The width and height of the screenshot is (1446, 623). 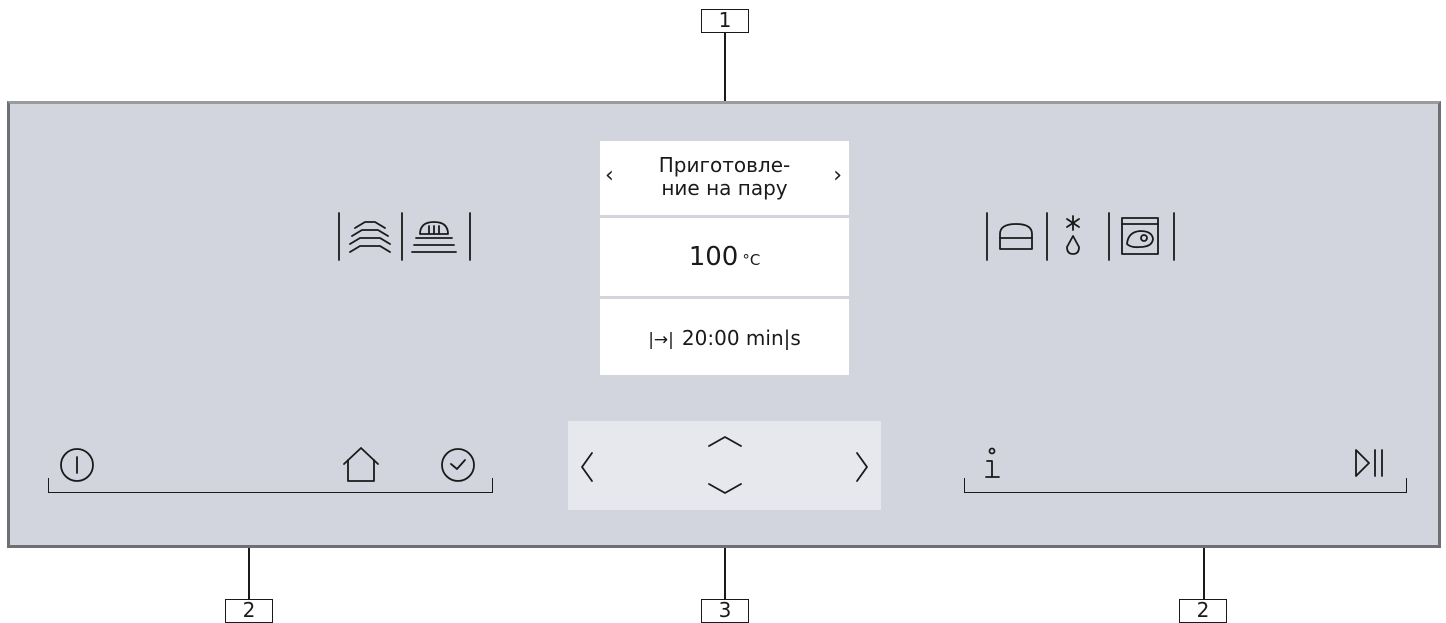 I want to click on sensor-bracket-right, so click(x=1185, y=485).